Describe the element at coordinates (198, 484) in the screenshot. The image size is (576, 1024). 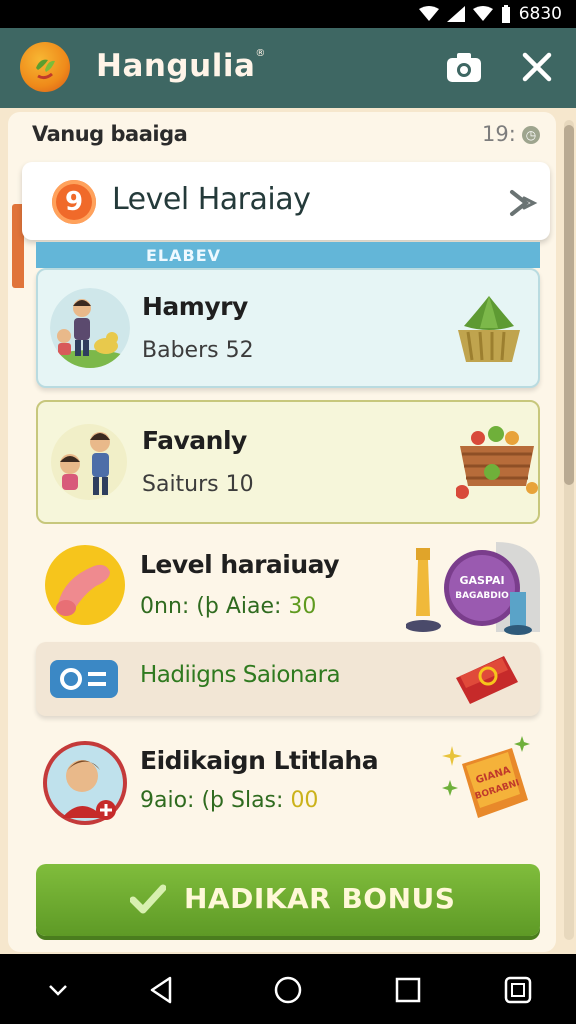
I see `item-subtitle: Saiturs 10` at that location.